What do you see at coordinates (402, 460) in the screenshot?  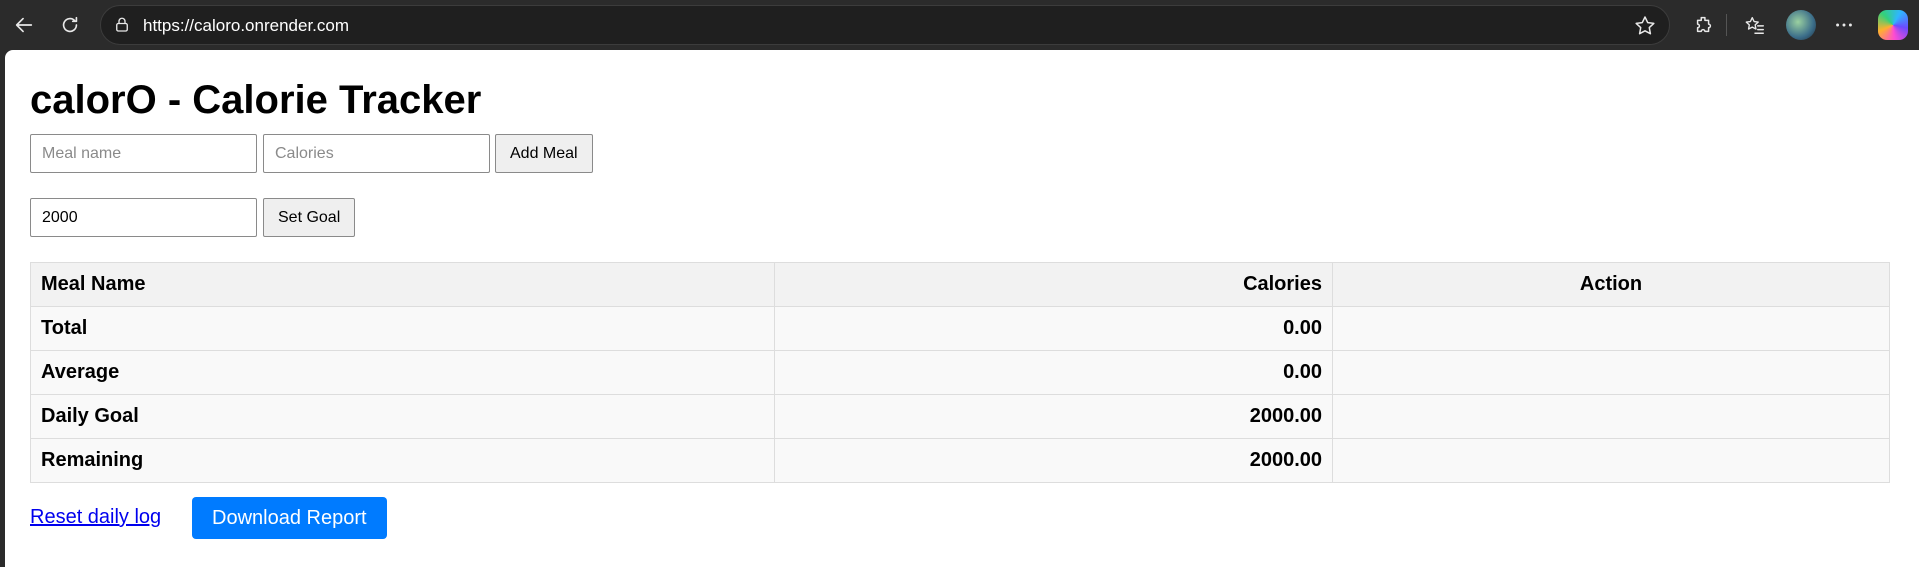 I see `row-label: Remaining` at bounding box center [402, 460].